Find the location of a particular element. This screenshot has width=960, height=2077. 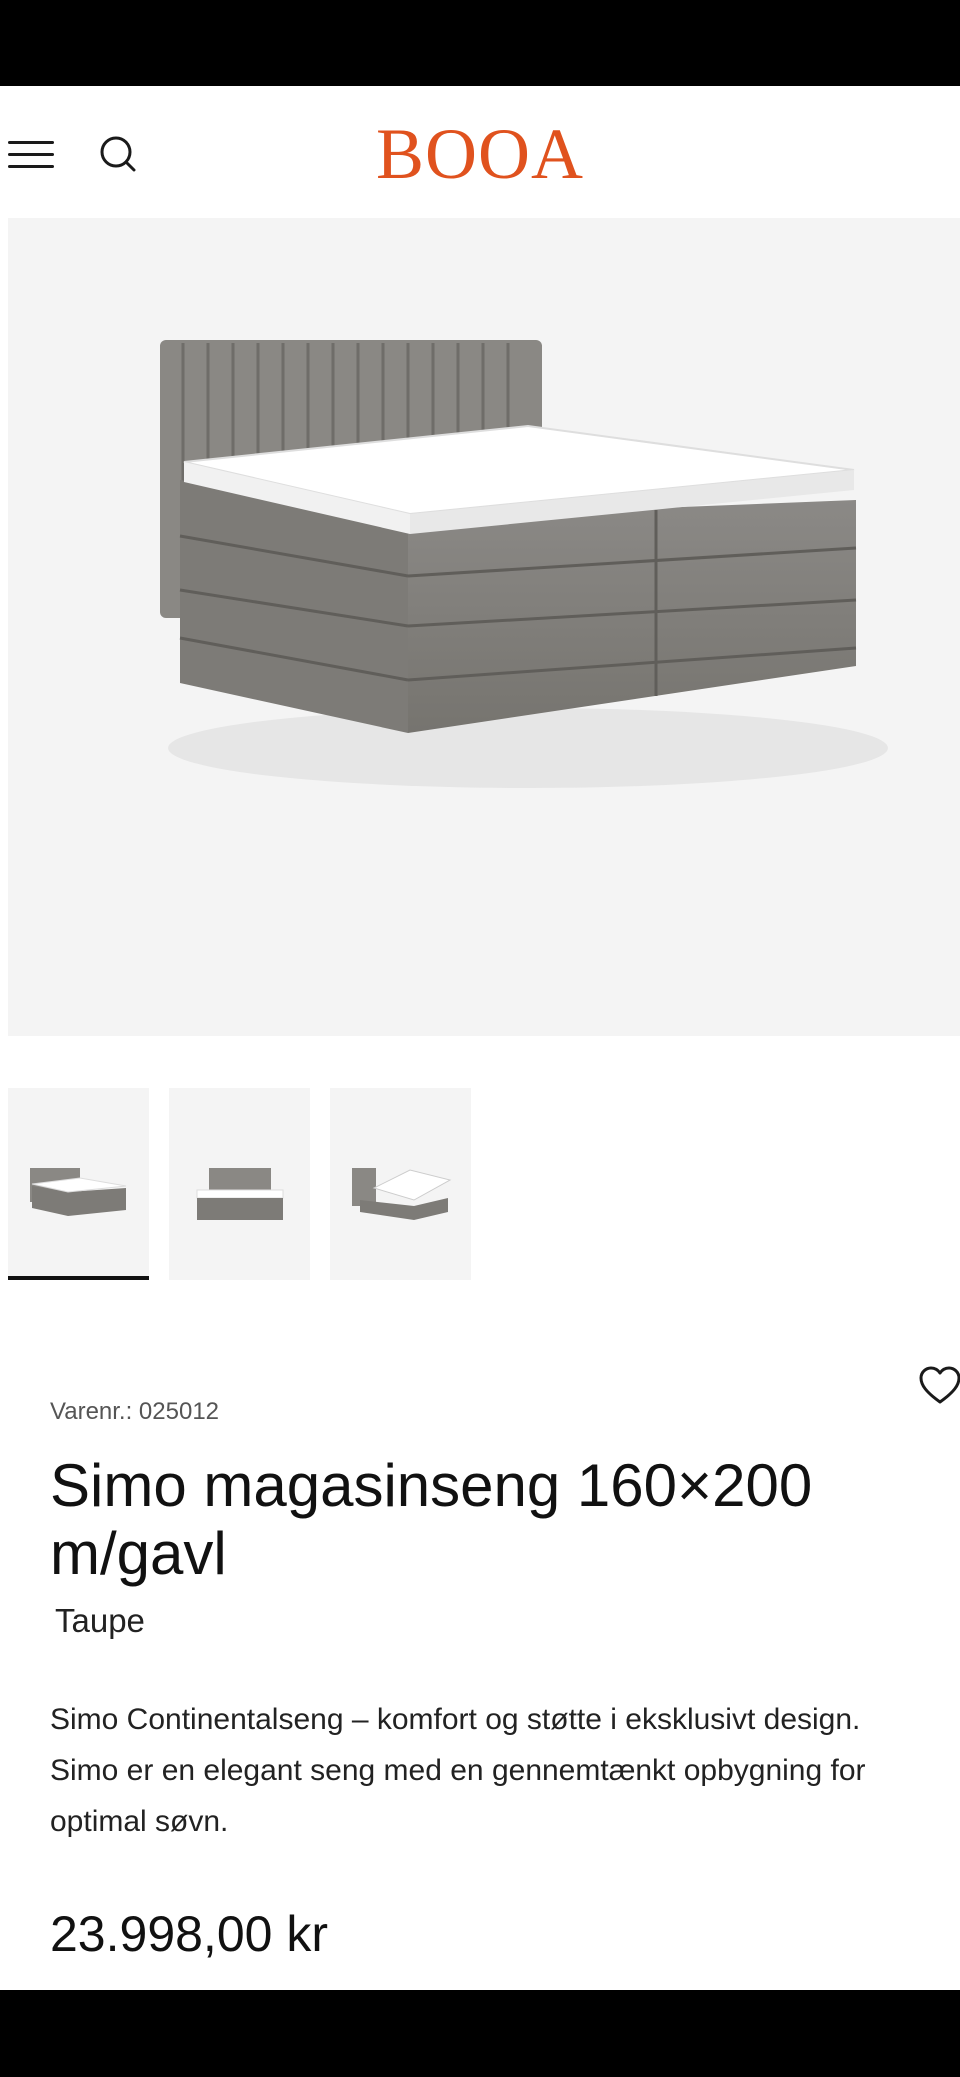

thumbnail-bed-storage is located at coordinates (402, 1194).